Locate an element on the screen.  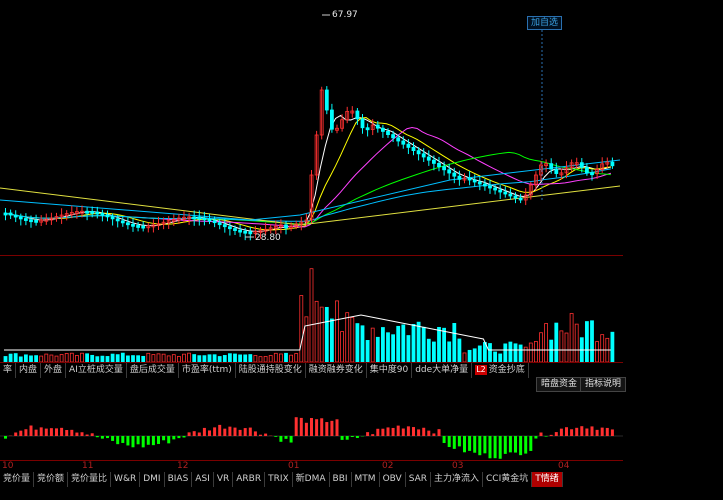
indicator-chart is located at coordinates (311, 425).